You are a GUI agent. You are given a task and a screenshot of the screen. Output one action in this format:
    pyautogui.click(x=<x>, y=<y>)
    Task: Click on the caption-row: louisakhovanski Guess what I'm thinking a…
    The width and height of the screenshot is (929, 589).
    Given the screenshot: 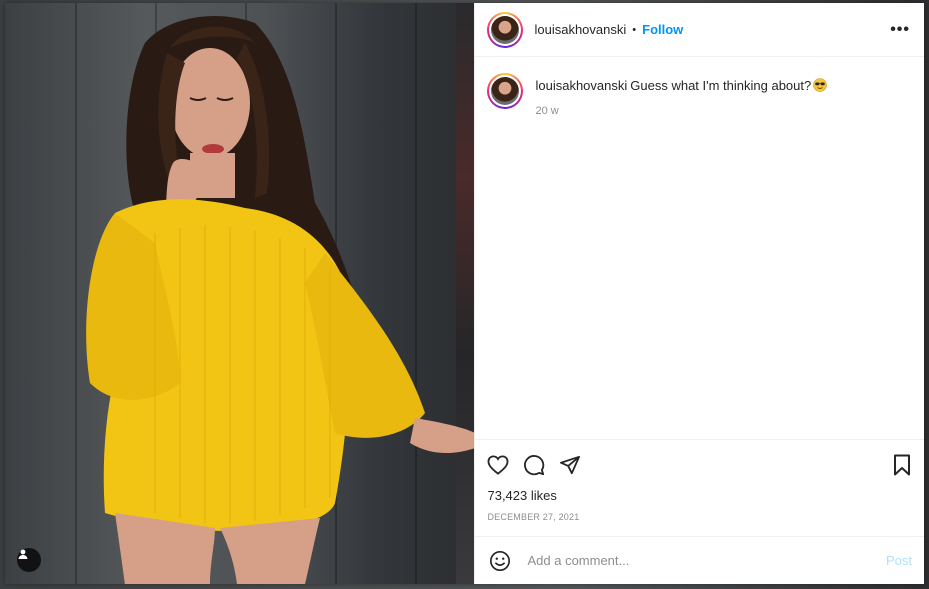 What is the action you would take?
    pyautogui.click(x=699, y=95)
    